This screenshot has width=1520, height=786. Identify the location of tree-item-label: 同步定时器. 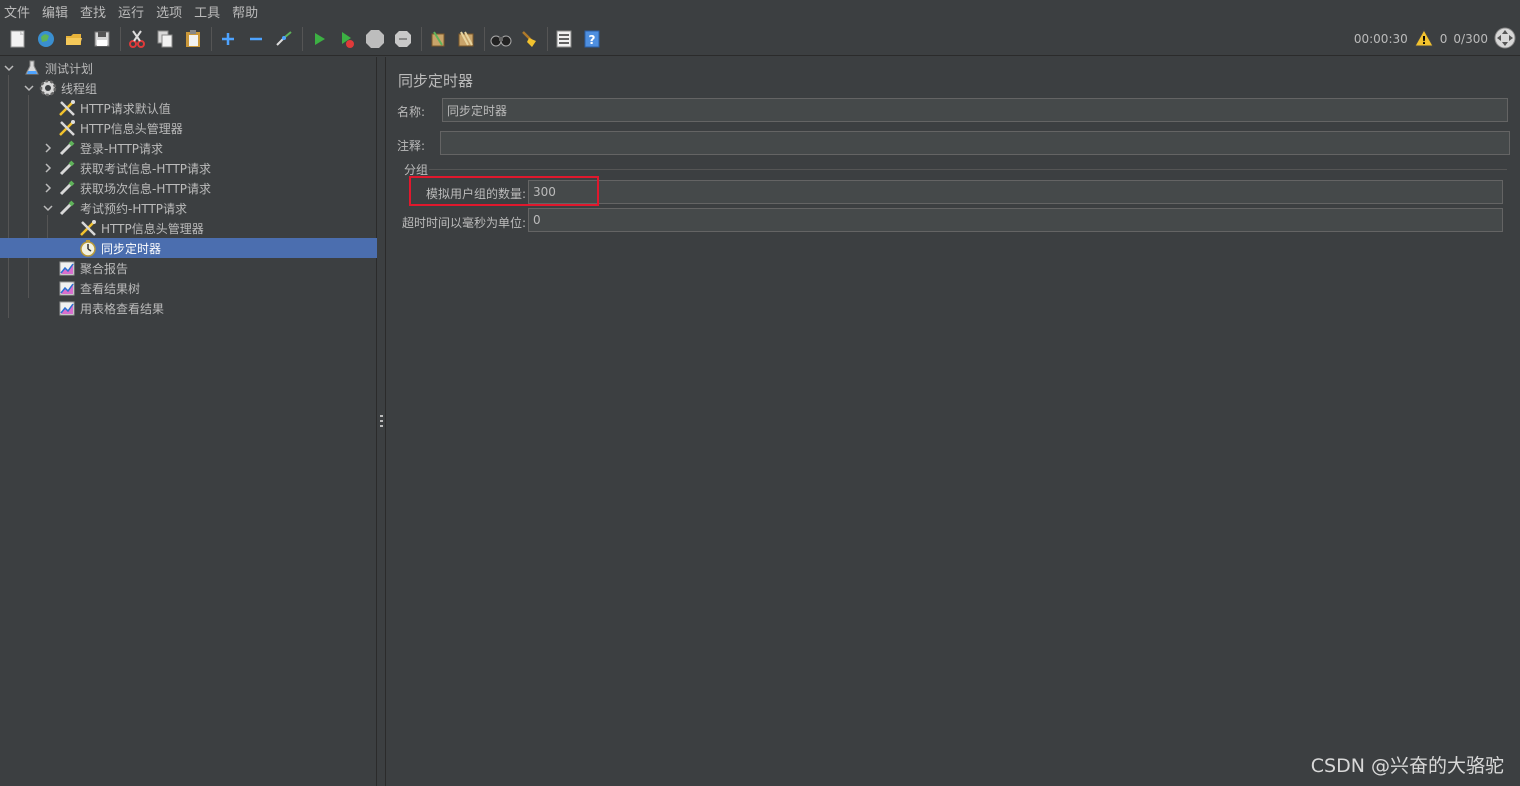
(131, 248).